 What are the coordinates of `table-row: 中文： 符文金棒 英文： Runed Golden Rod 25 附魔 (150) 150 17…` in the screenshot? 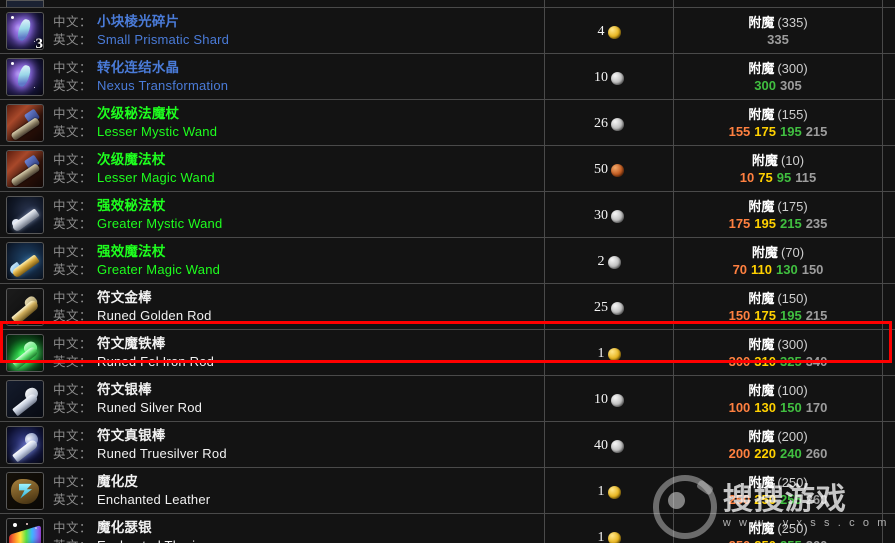 It's located at (447, 306).